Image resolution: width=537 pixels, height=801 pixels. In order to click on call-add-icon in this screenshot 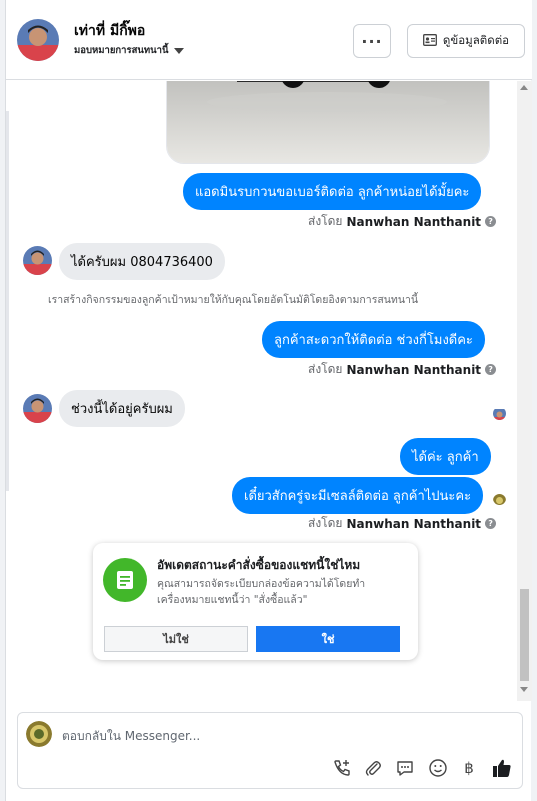, I will do `click(342, 768)`.